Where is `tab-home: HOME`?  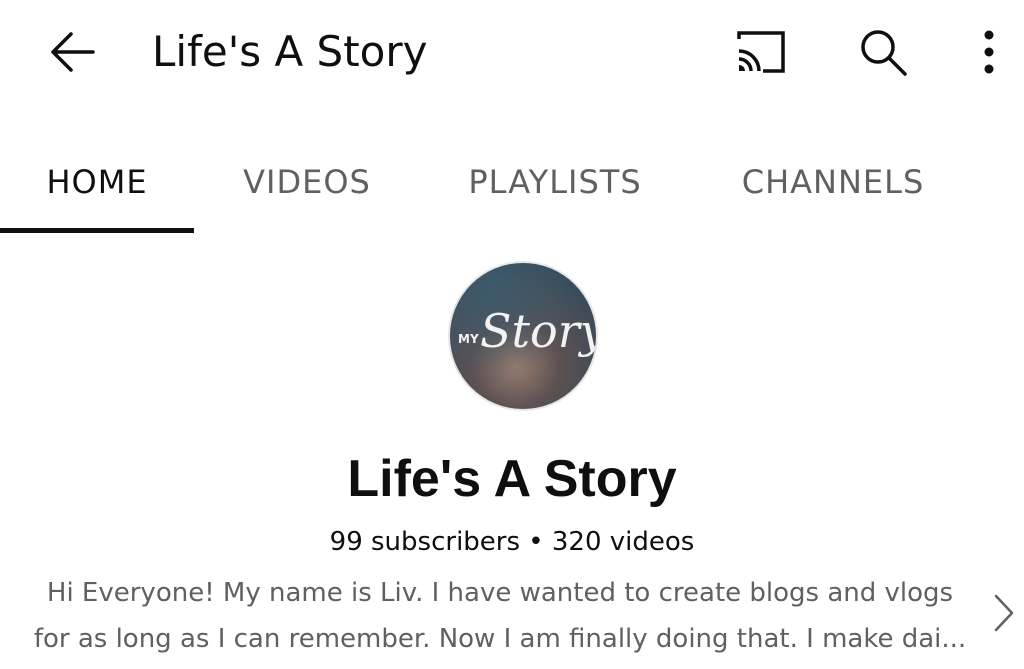 tab-home: HOME is located at coordinates (97, 182).